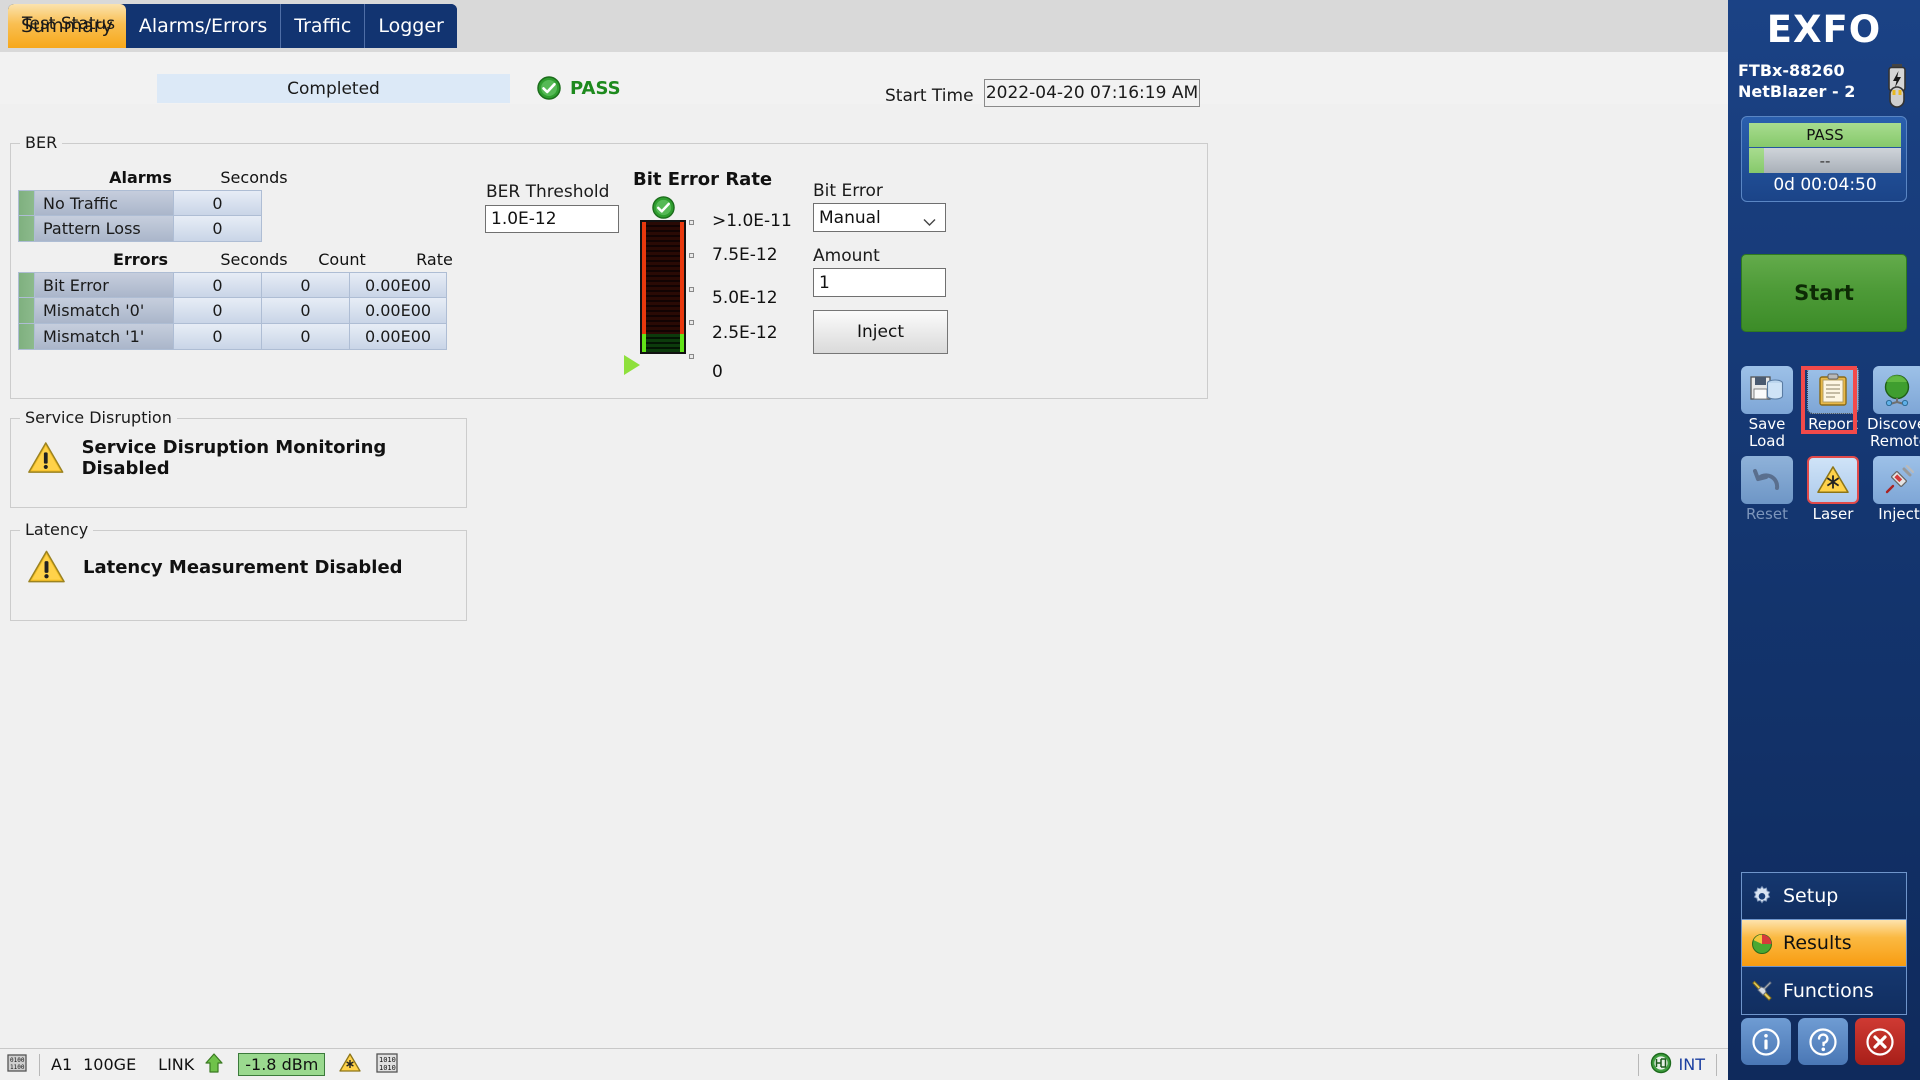  I want to click on service-disruption-message-row: Service Disruption Monitoring Disabled, so click(246, 458).